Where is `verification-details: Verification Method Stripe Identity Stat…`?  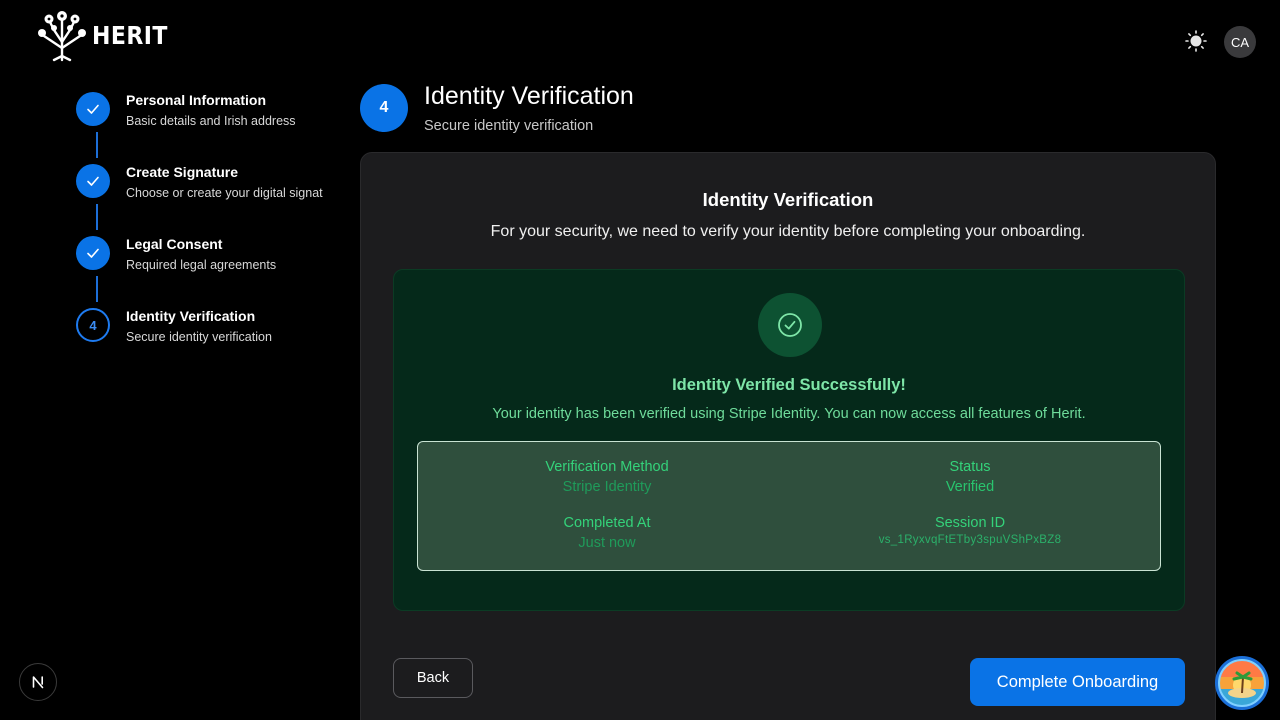
verification-details: Verification Method Stripe Identity Stat… is located at coordinates (789, 506).